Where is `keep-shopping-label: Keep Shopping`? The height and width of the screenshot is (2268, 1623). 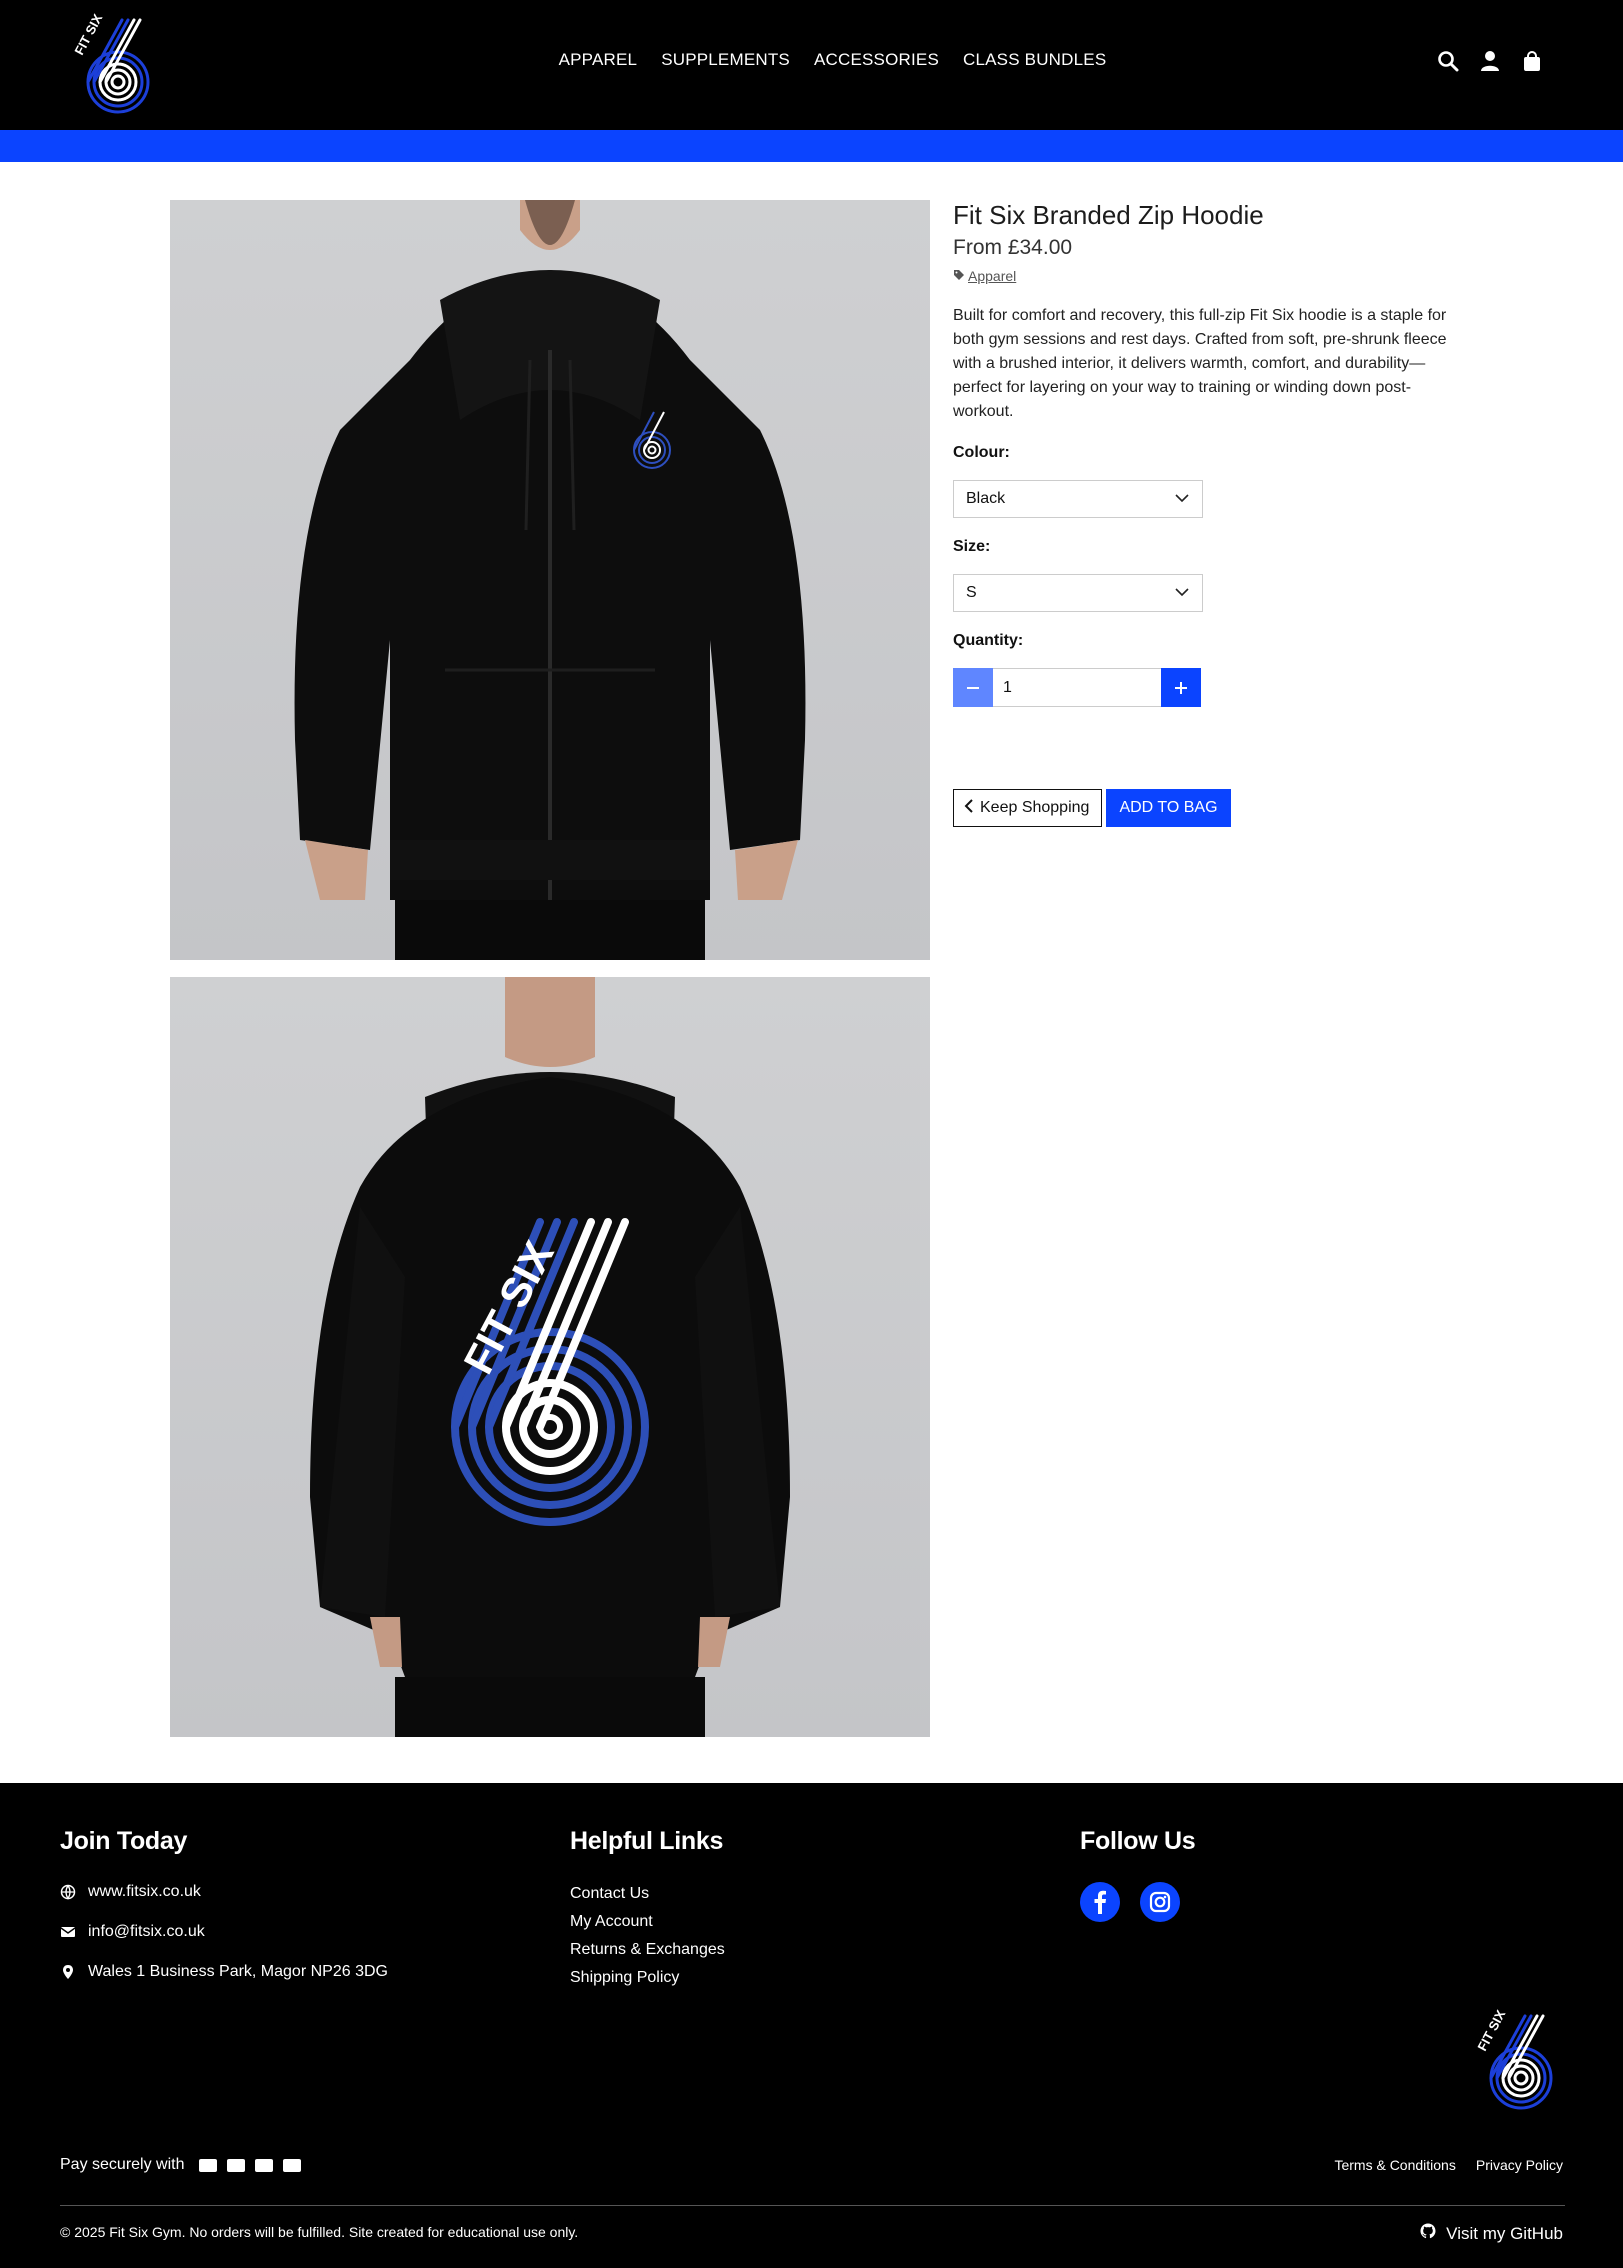
keep-shopping-label: Keep Shopping is located at coordinates (1035, 807).